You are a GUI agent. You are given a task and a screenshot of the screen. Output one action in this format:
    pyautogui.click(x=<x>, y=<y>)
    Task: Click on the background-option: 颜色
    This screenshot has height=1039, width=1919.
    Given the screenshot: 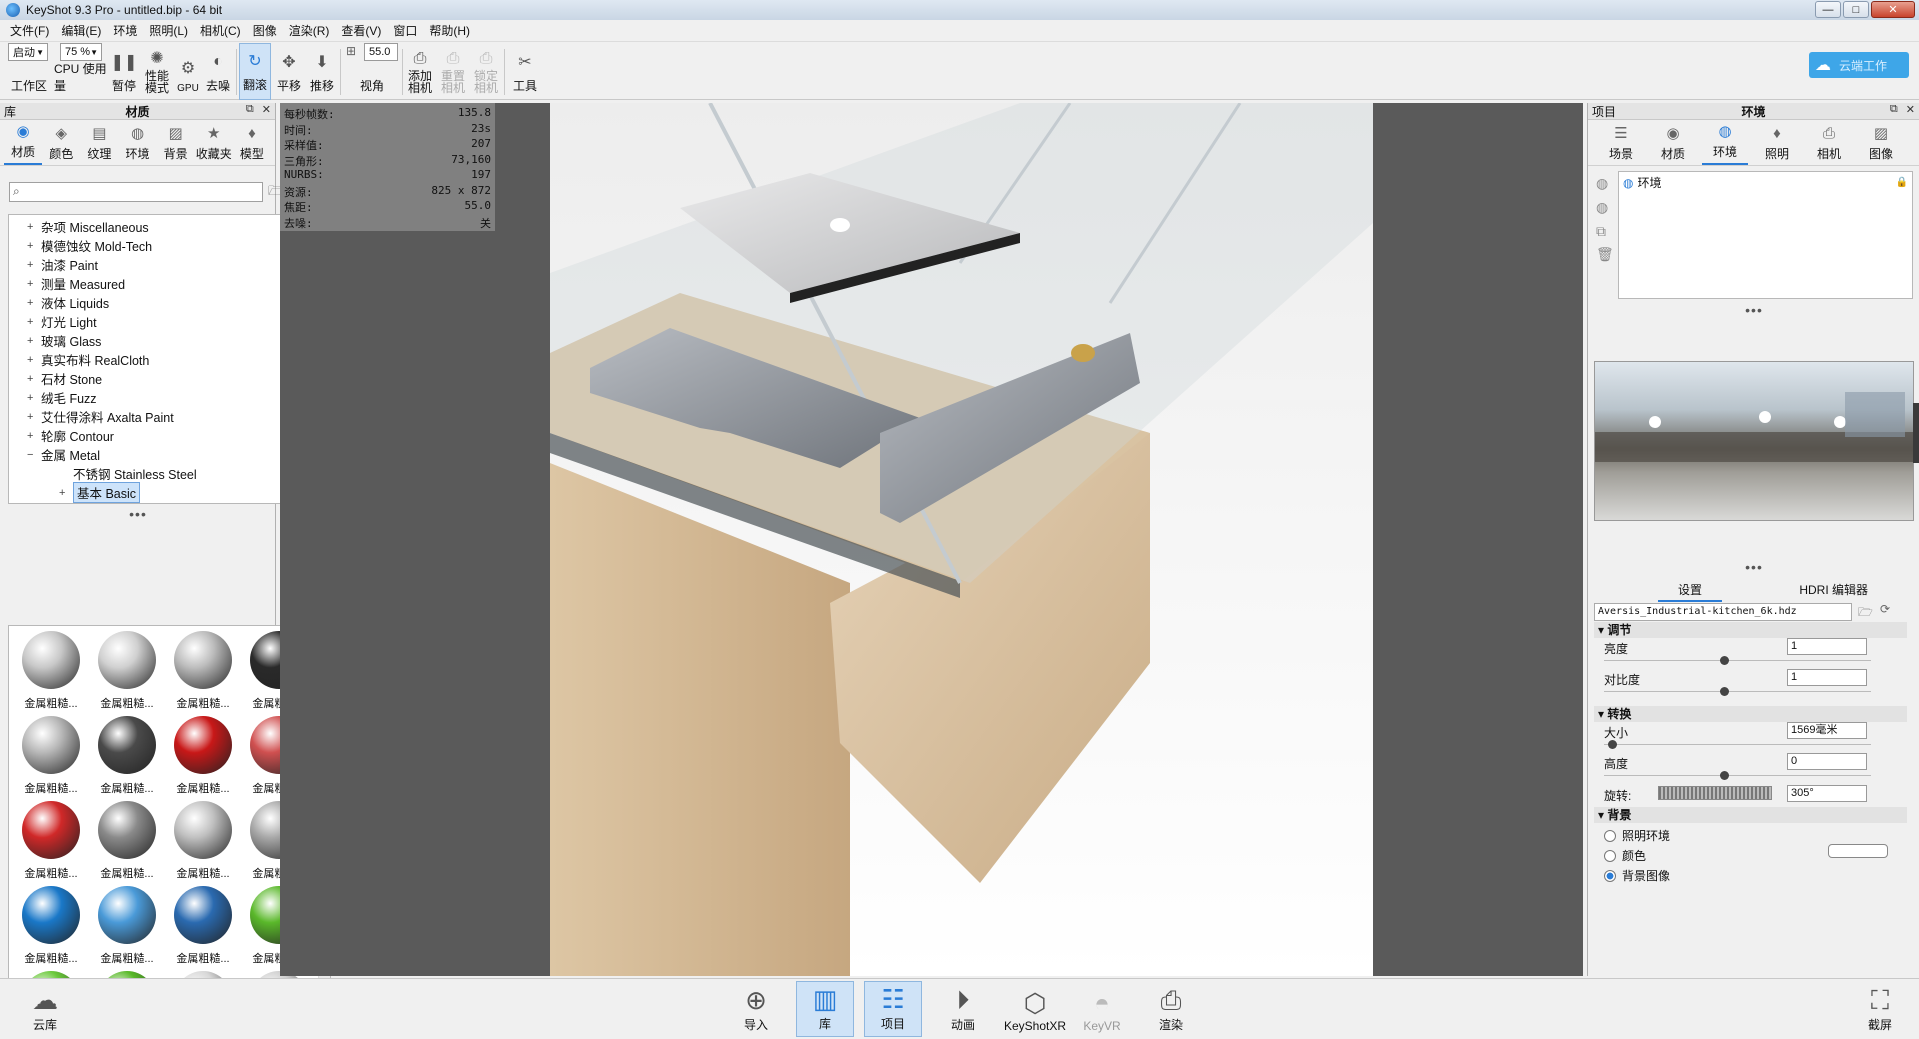 What is the action you would take?
    pyautogui.click(x=1625, y=855)
    